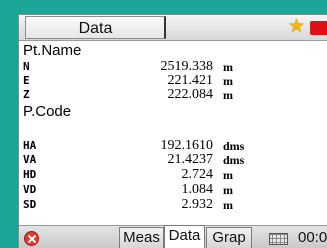 This screenshot has width=327, height=248. I want to click on title-cell: Data, so click(95, 27).